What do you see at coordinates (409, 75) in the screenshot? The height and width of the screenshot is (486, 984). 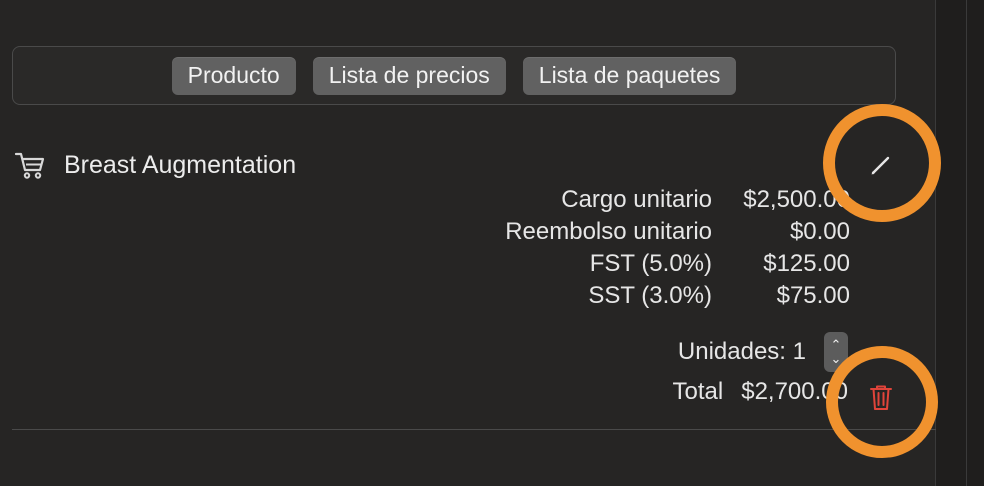 I see `segment-lista-de-precios: Lista de precios` at bounding box center [409, 75].